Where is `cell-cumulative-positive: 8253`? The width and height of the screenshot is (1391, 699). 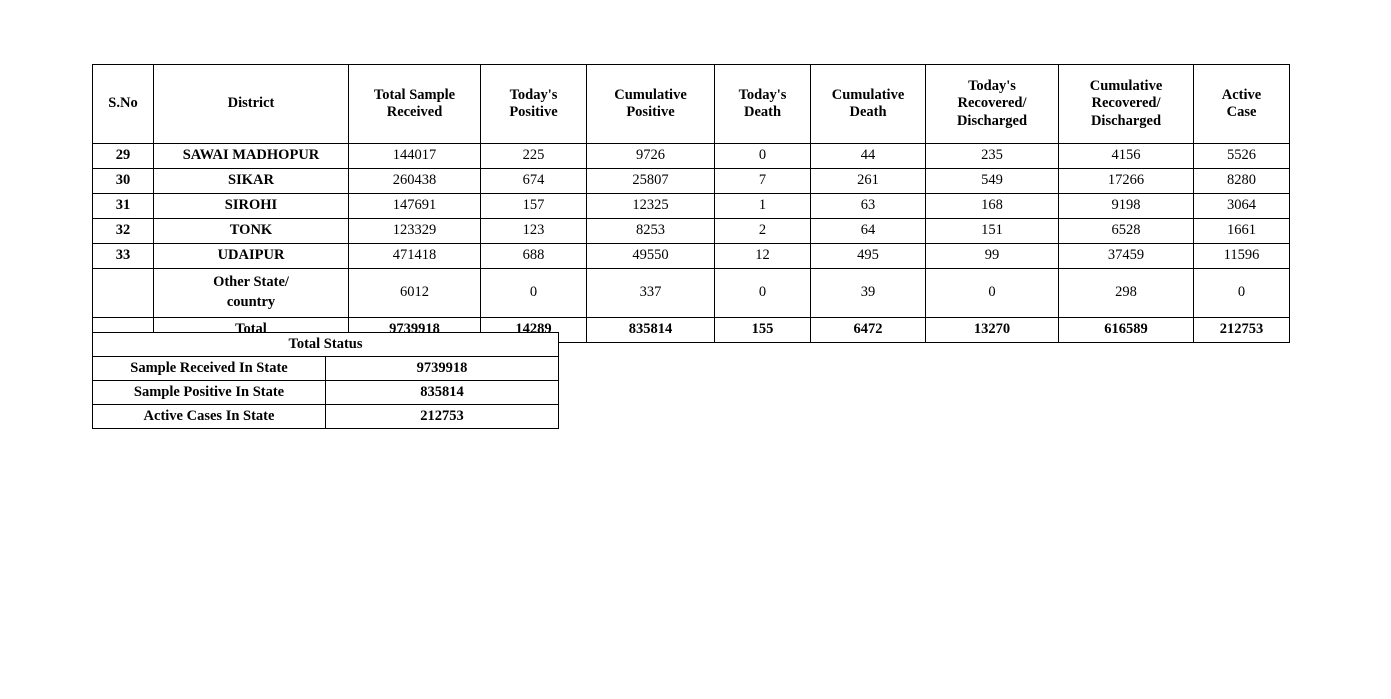
cell-cumulative-positive: 8253 is located at coordinates (650, 231).